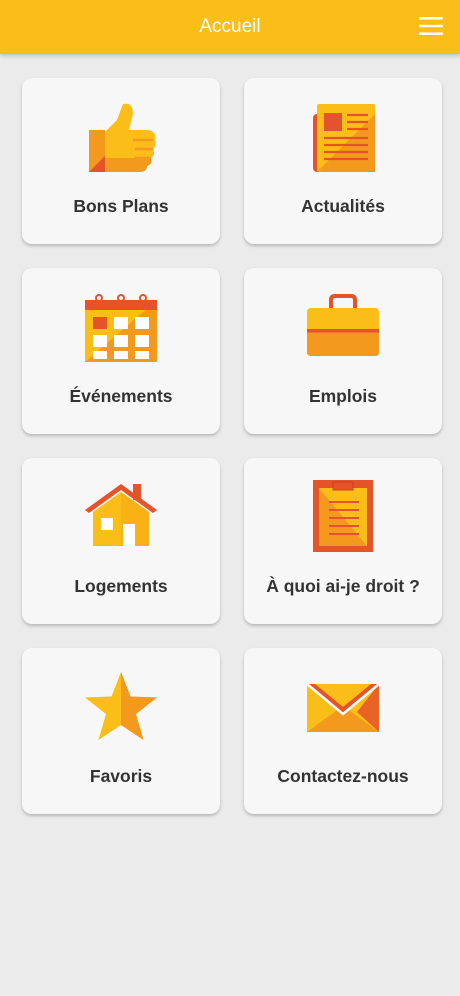  I want to click on tile-label: Événements, so click(121, 396).